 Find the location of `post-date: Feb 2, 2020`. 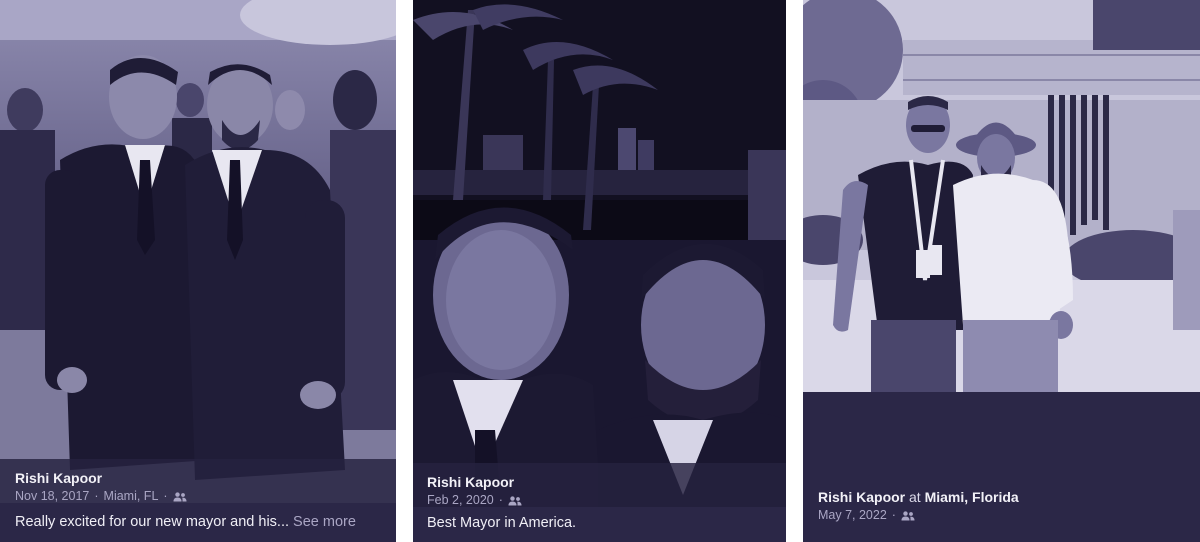

post-date: Feb 2, 2020 is located at coordinates (460, 500).